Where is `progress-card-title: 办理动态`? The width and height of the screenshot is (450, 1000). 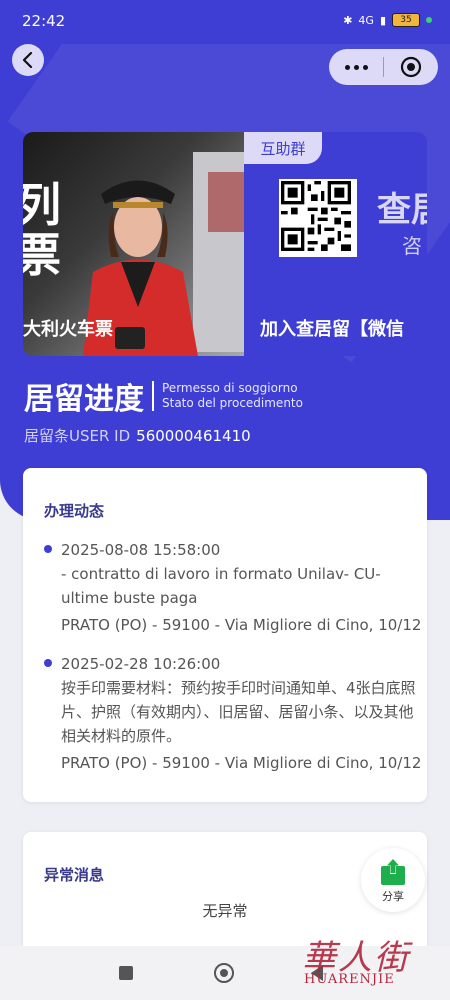
progress-card-title: 办理动态 is located at coordinates (74, 511).